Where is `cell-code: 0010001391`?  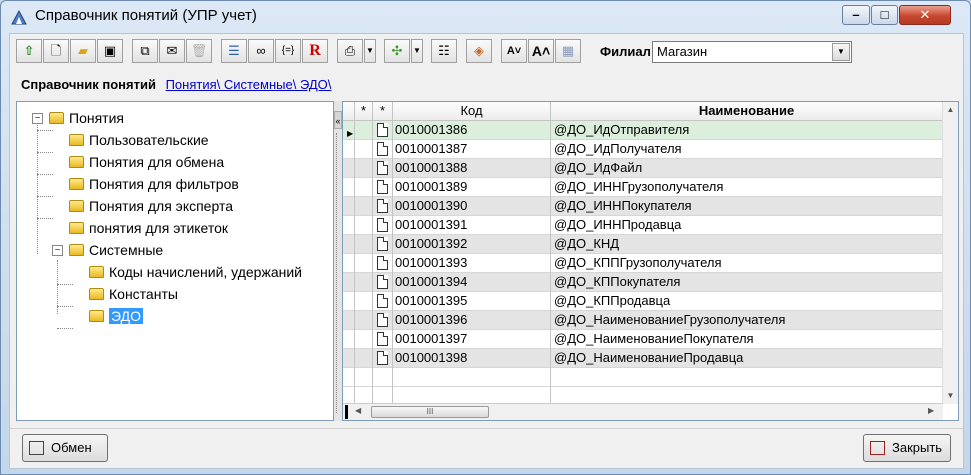
cell-code: 0010001391 is located at coordinates (472, 225).